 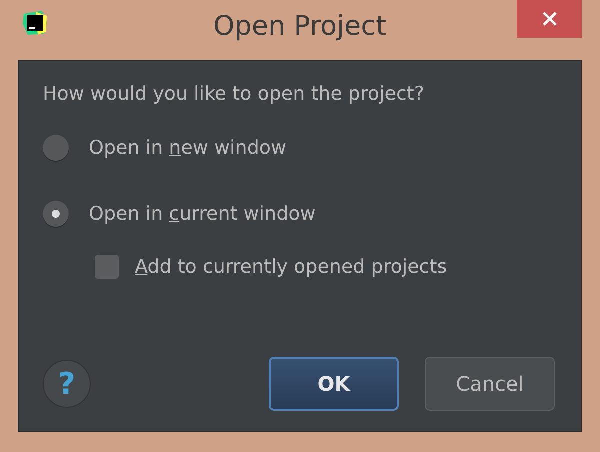 I want to click on help-button: ?, so click(x=67, y=384).